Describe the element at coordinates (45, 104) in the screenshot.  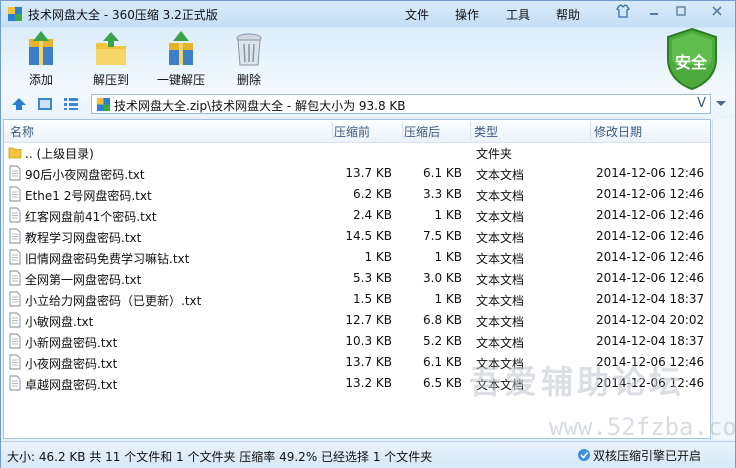
I see `thumbnail-view-icon` at that location.